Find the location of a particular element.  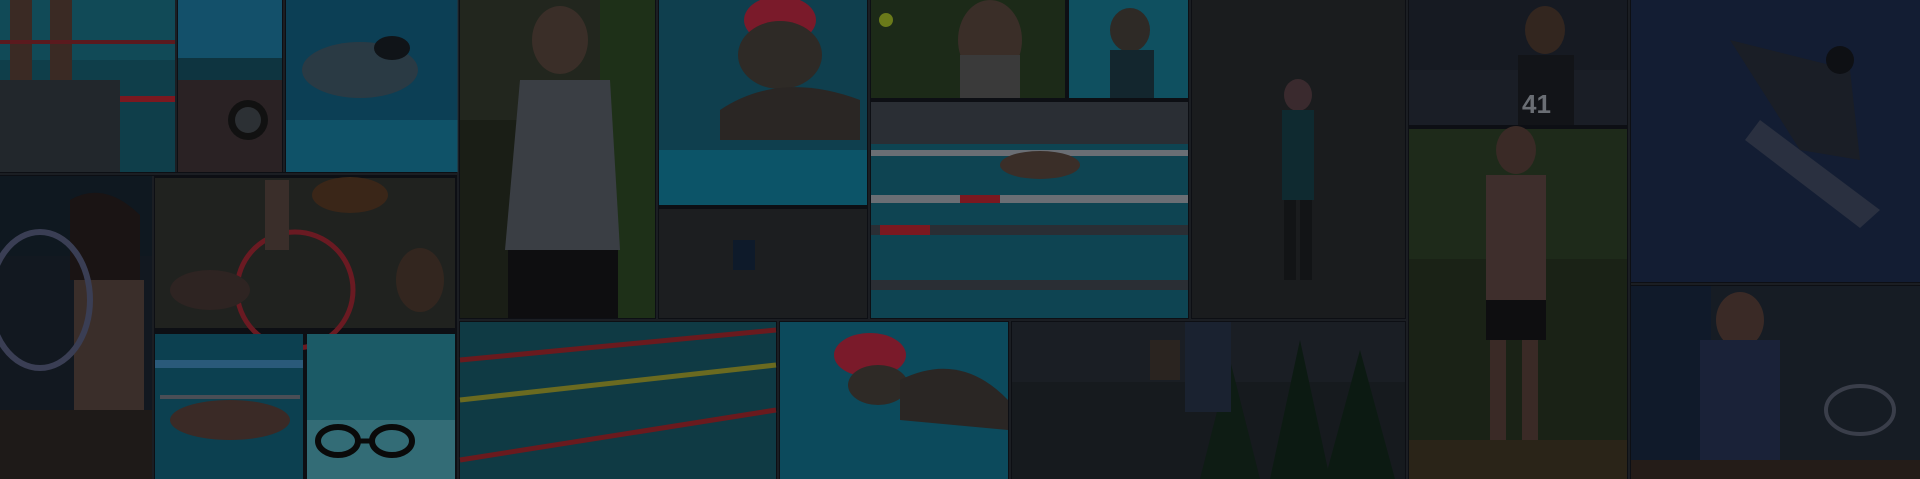

tile-swim-goggles is located at coordinates (381, 406).